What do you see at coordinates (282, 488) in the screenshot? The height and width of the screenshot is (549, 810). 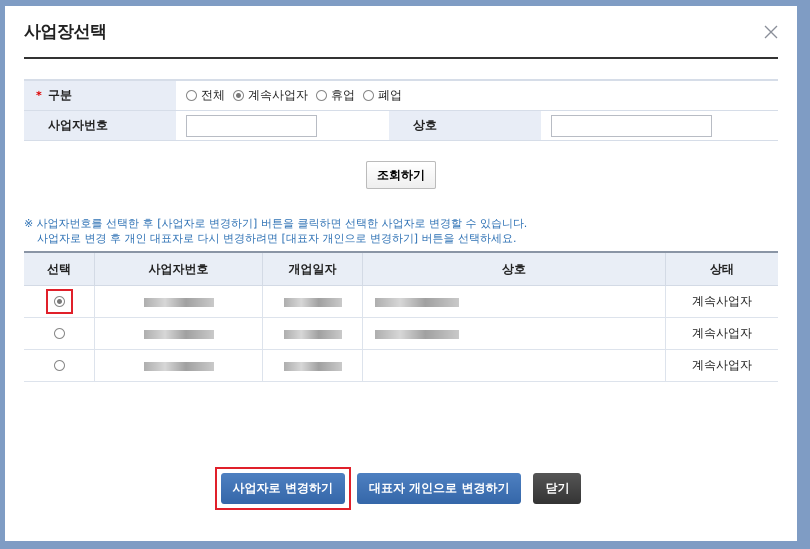 I see `action-button: 사업자로 변경하기` at bounding box center [282, 488].